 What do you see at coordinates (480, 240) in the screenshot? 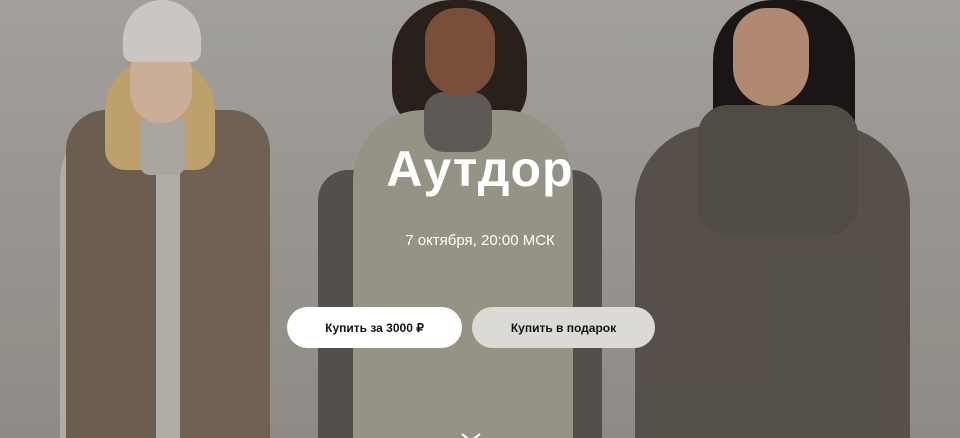
I see `event-date: 7 октября, 20:00 МСК` at bounding box center [480, 240].